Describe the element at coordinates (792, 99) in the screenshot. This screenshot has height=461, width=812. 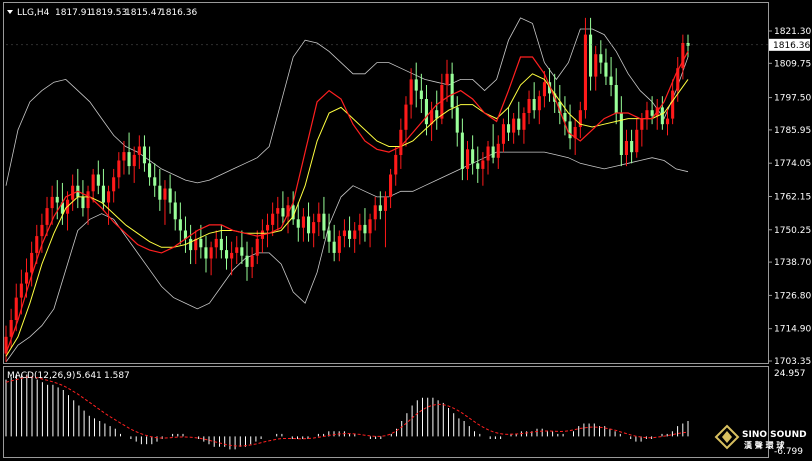
I see `price-tick-label: 1797.50` at that location.